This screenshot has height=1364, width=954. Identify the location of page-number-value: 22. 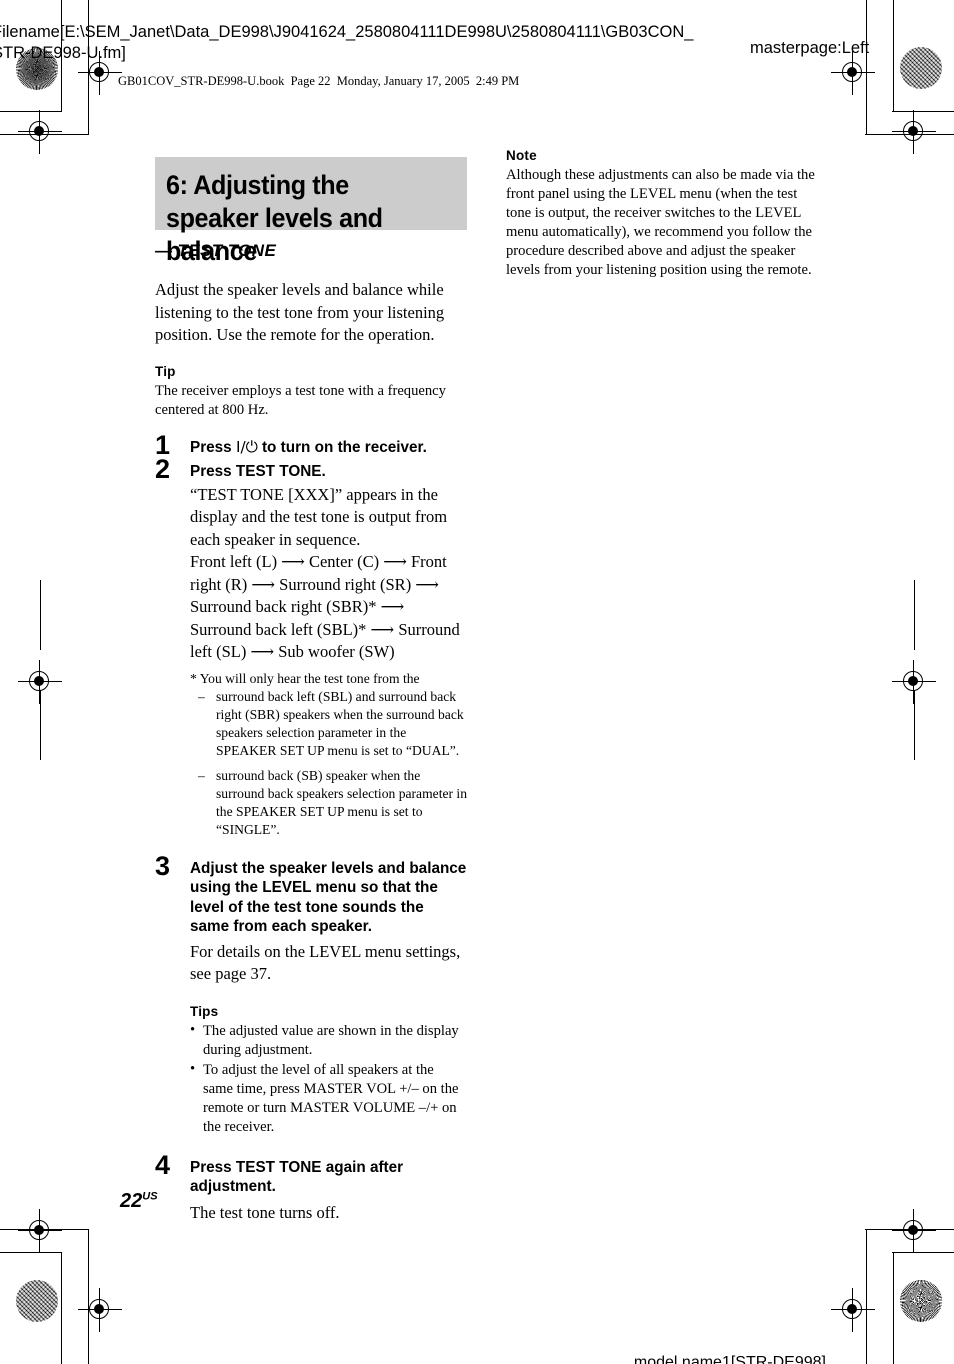
(131, 1201).